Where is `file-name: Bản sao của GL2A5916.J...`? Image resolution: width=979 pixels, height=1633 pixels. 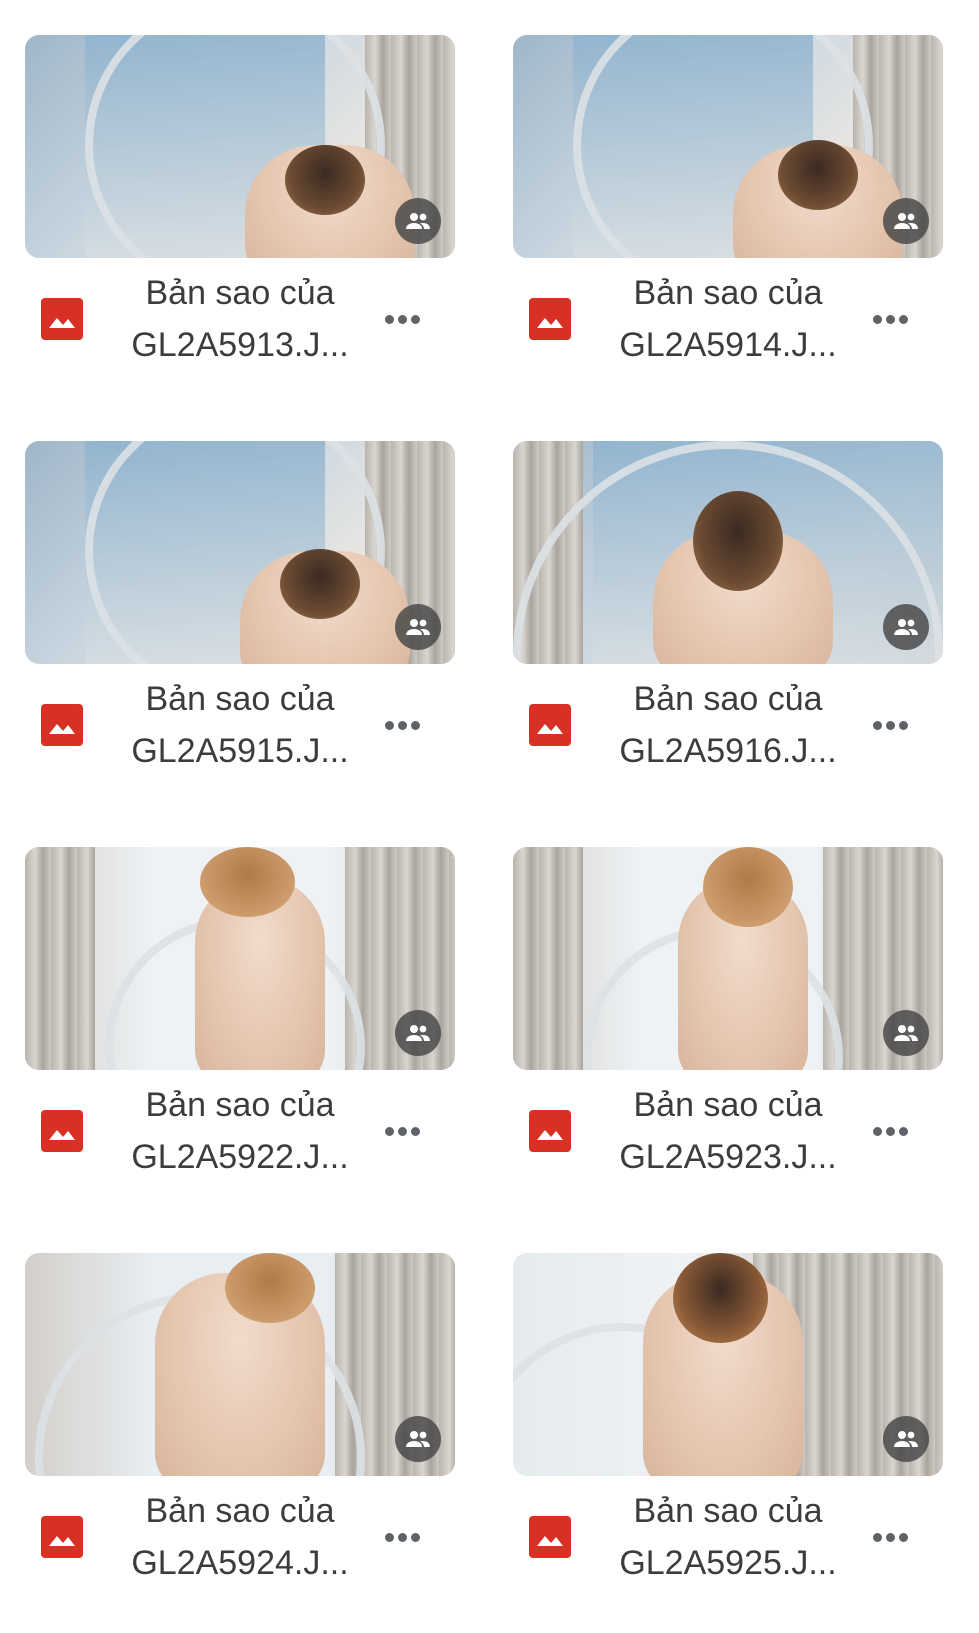
file-name: Bản sao của GL2A5916.J... is located at coordinates (728, 725).